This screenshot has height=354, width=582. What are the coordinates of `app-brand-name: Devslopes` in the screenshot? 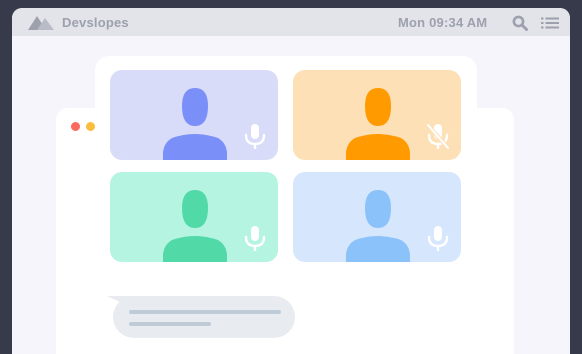 It's located at (95, 22).